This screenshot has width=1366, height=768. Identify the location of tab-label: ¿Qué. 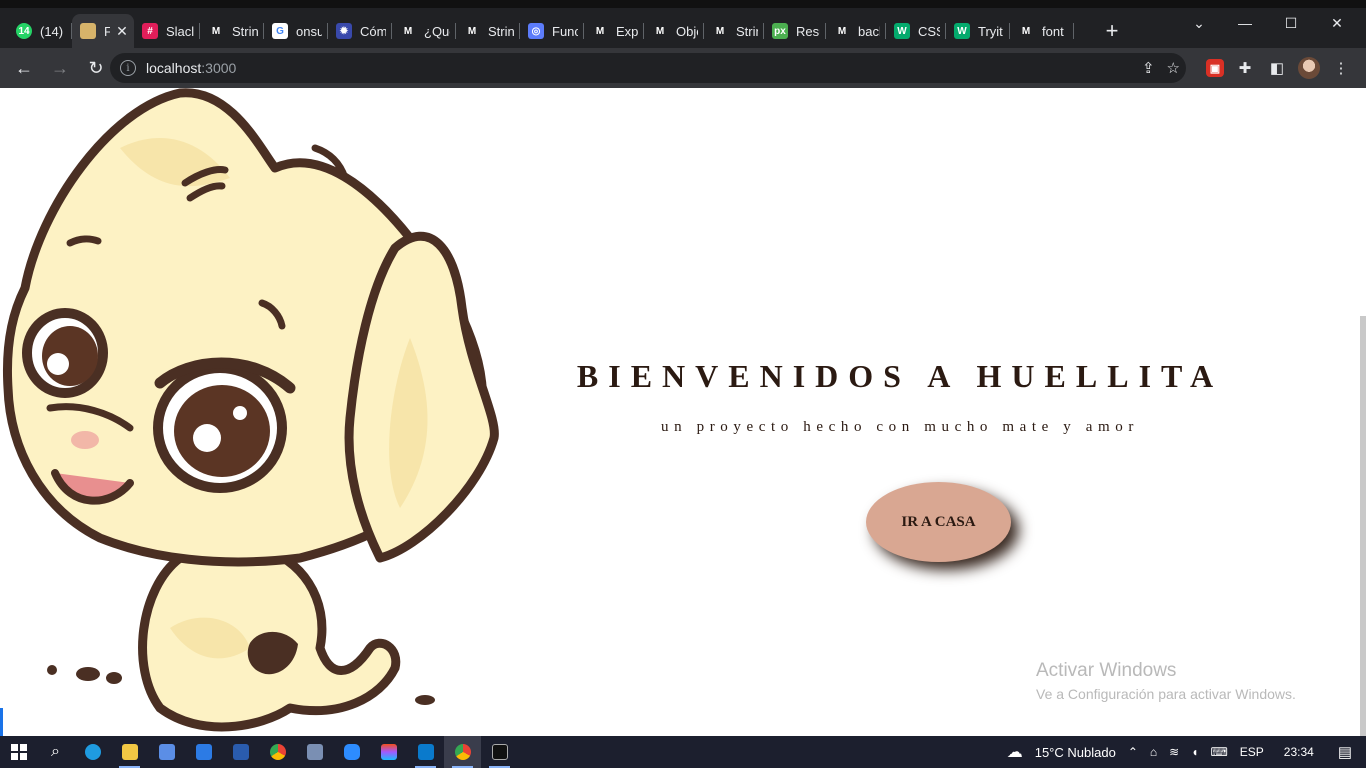
(437, 31).